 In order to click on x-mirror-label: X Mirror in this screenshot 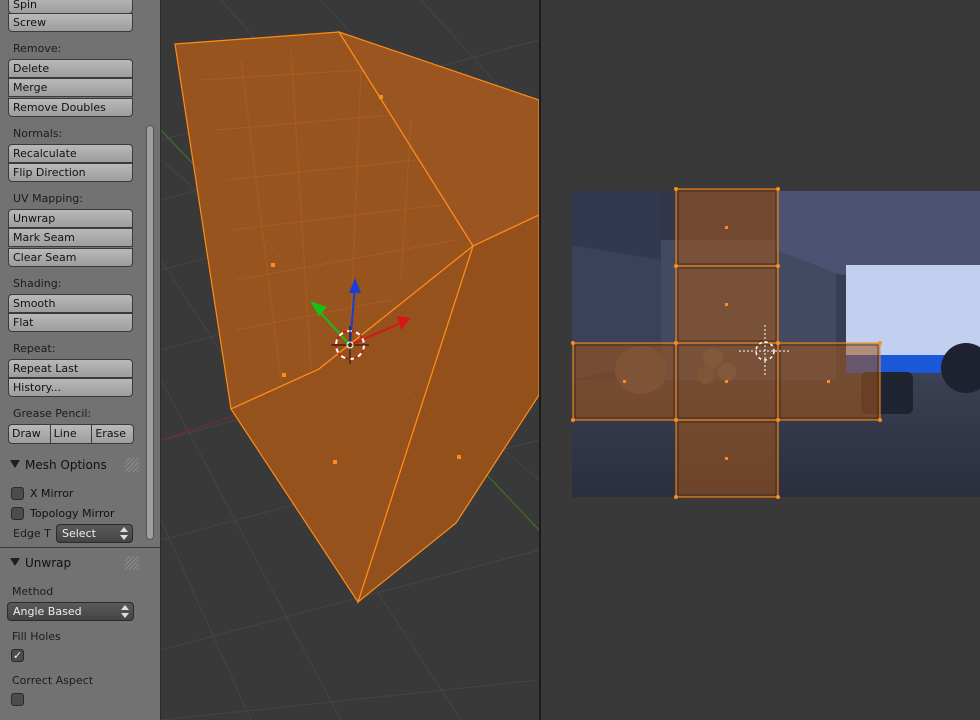, I will do `click(52, 493)`.